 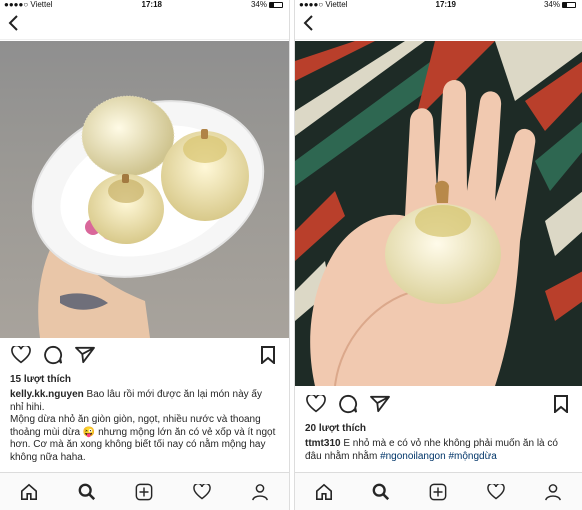 I want to click on clock: 17:18, so click(x=151, y=4).